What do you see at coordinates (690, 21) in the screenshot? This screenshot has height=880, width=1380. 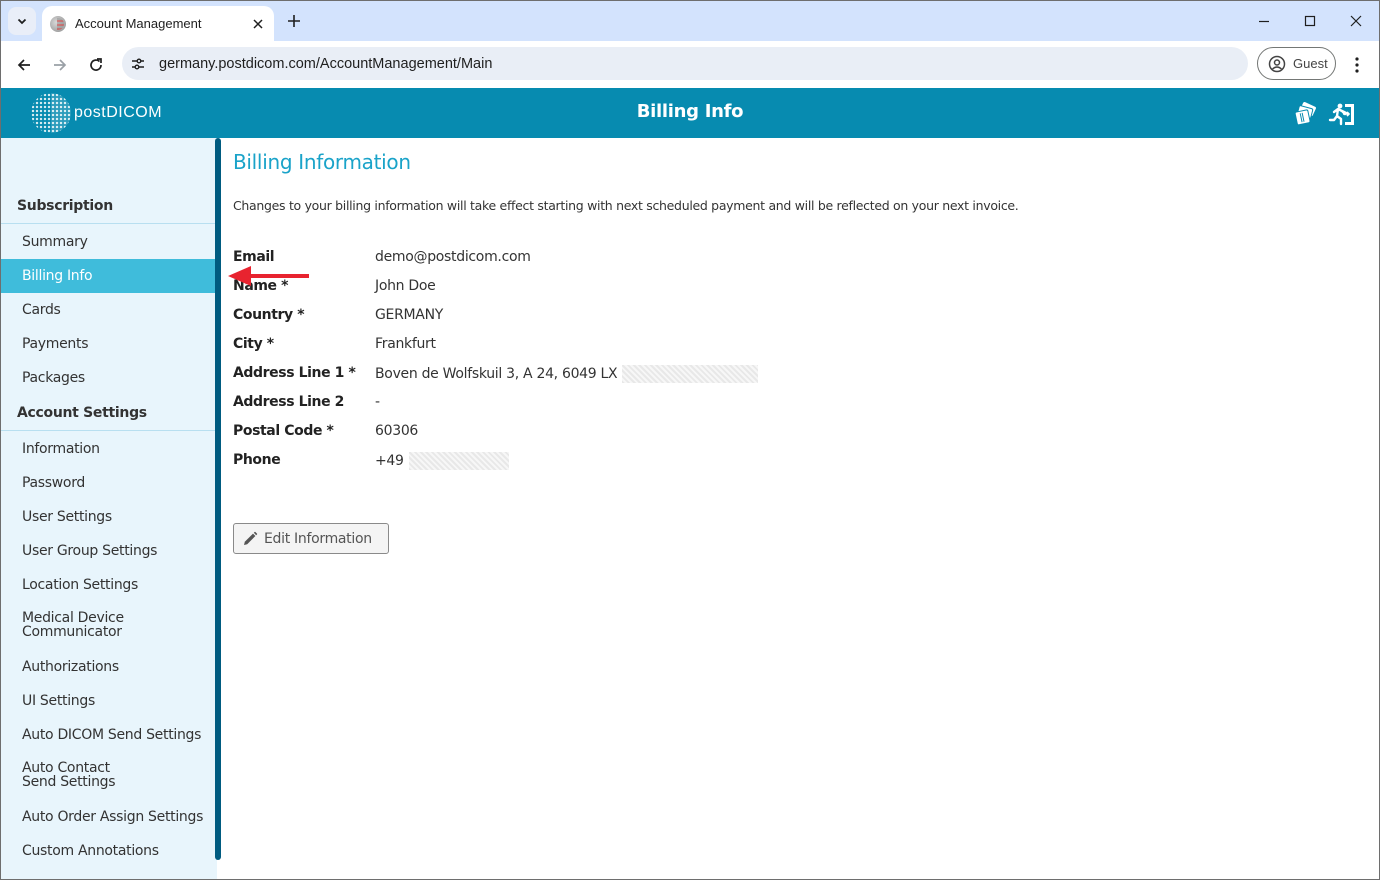 I see `tab-strip: Account Management` at bounding box center [690, 21].